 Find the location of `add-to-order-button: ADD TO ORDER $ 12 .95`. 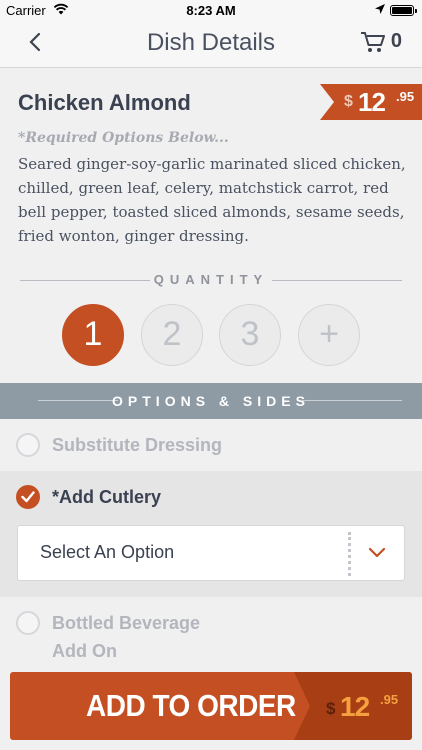

add-to-order-button: ADD TO ORDER $ 12 .95 is located at coordinates (211, 706).